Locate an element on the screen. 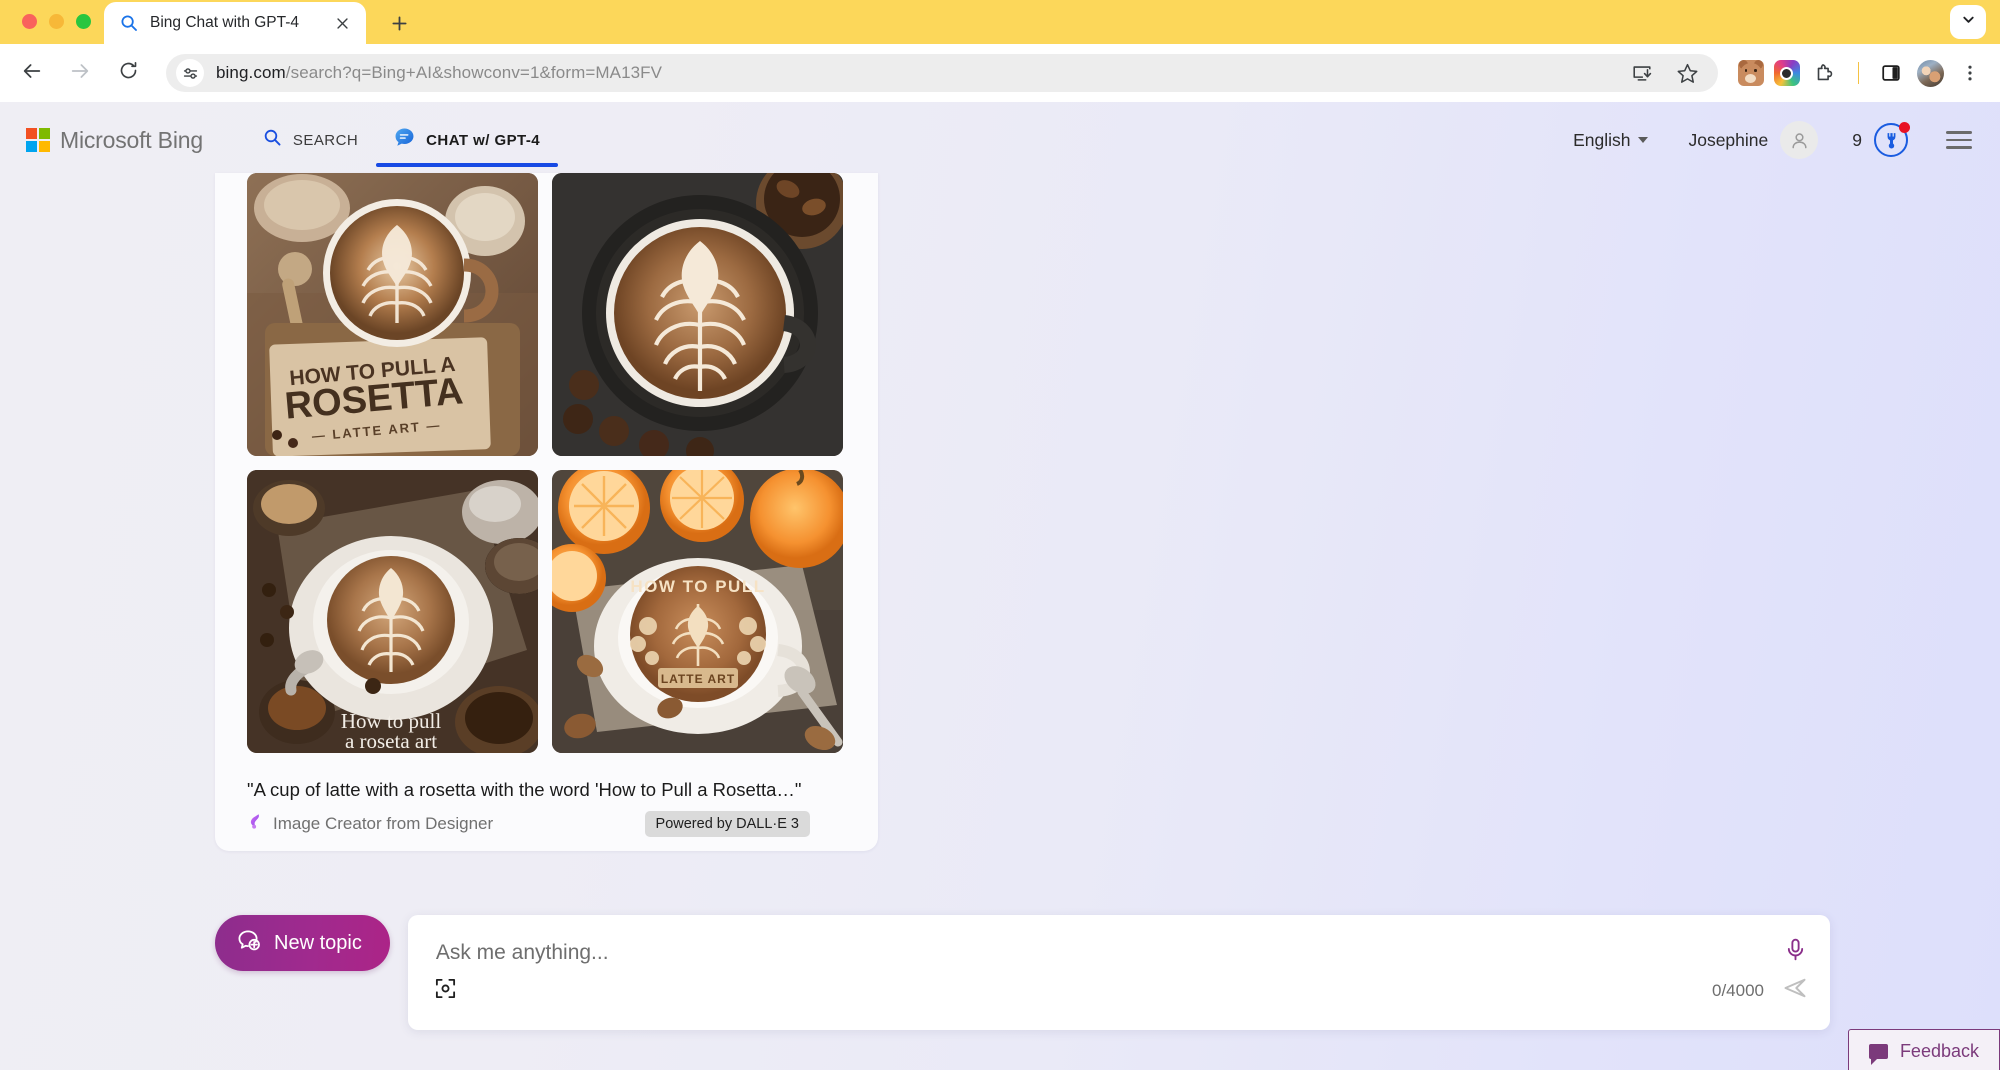  image-creator-attribution: Image Creator from Designer is located at coordinates (370, 824).